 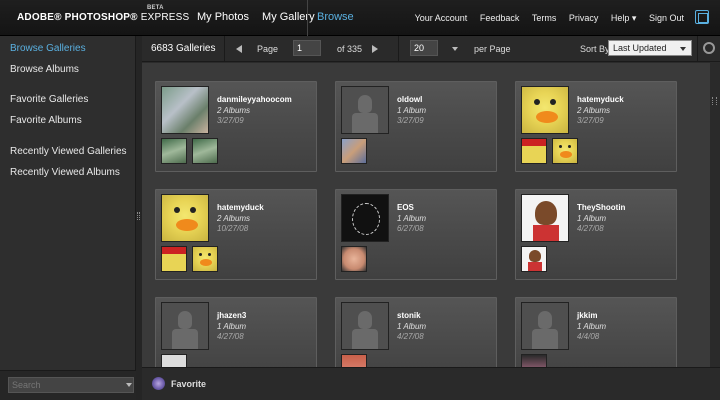 What do you see at coordinates (715, 215) in the screenshot?
I see `scrollbar` at bounding box center [715, 215].